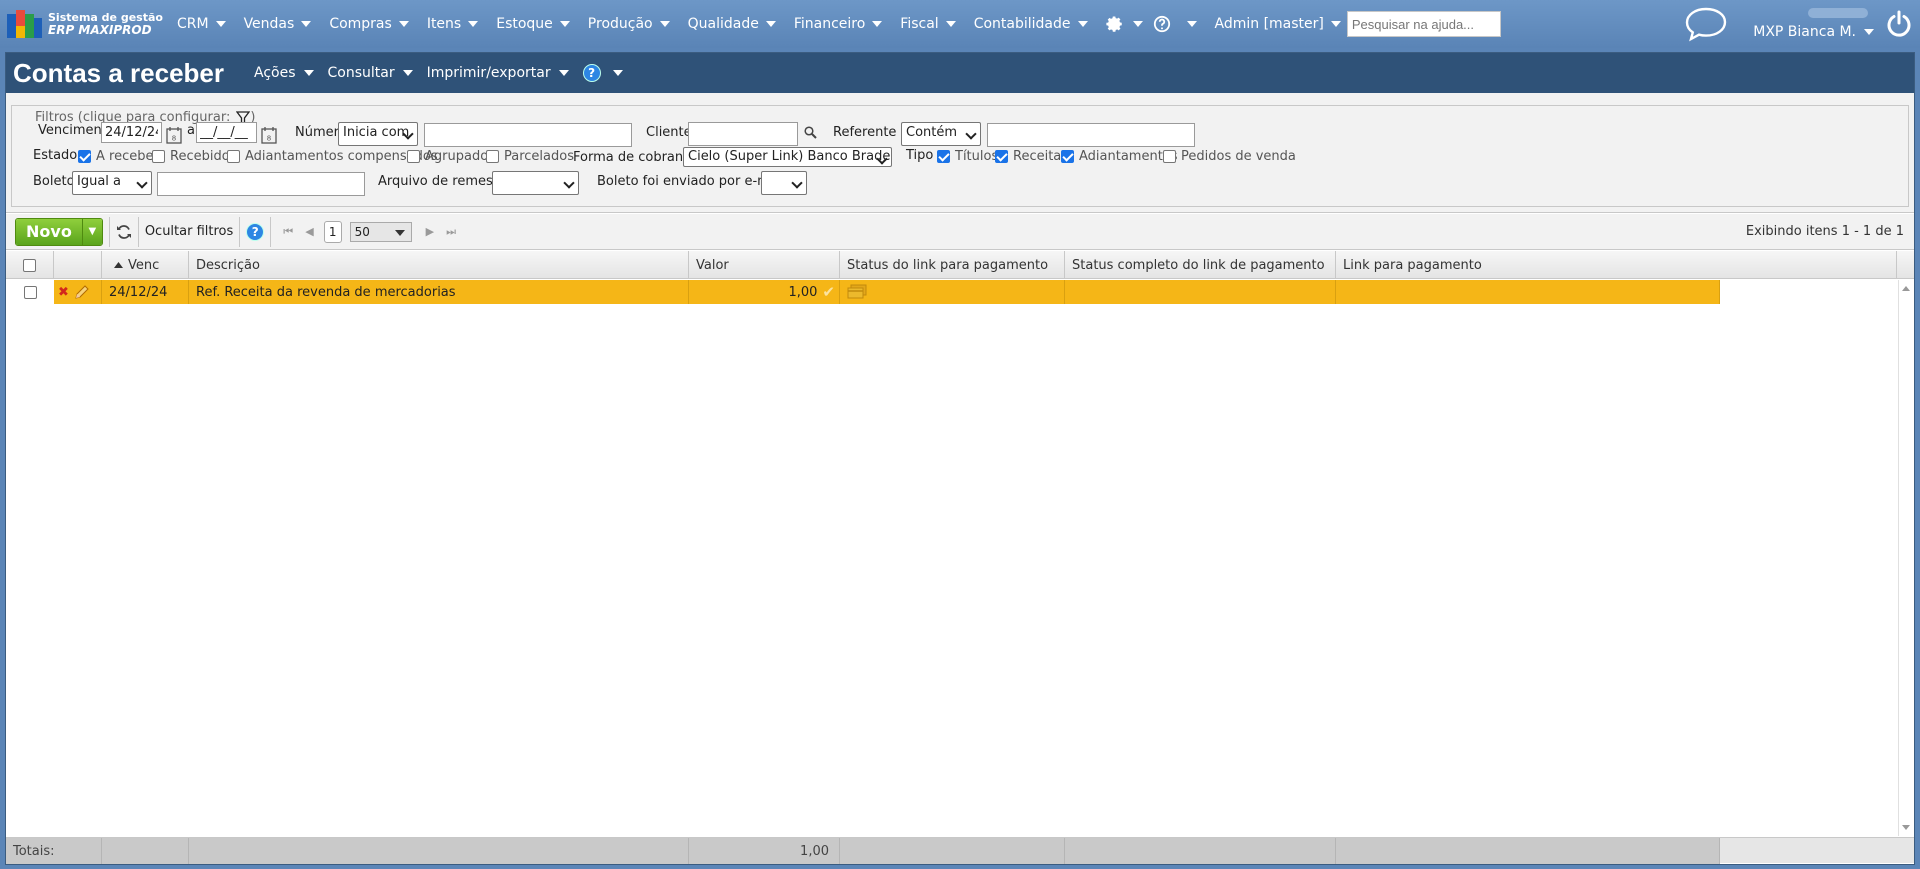  Describe the element at coordinates (201, 24) in the screenshot. I see `nav-crm: CRM` at that location.